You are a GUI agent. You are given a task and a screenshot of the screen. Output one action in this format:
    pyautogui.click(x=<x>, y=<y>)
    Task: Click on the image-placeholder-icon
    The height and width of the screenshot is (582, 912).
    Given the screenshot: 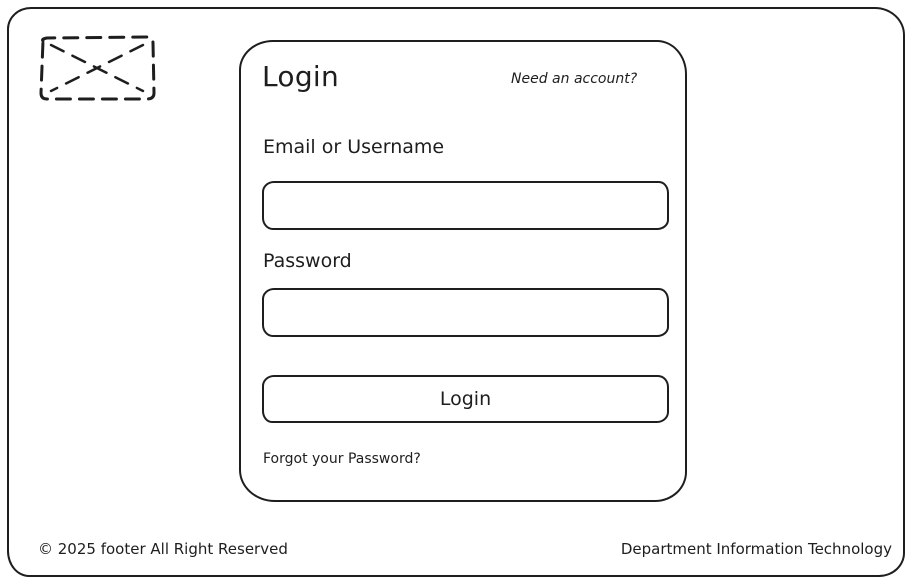 What is the action you would take?
    pyautogui.click(x=97, y=68)
    